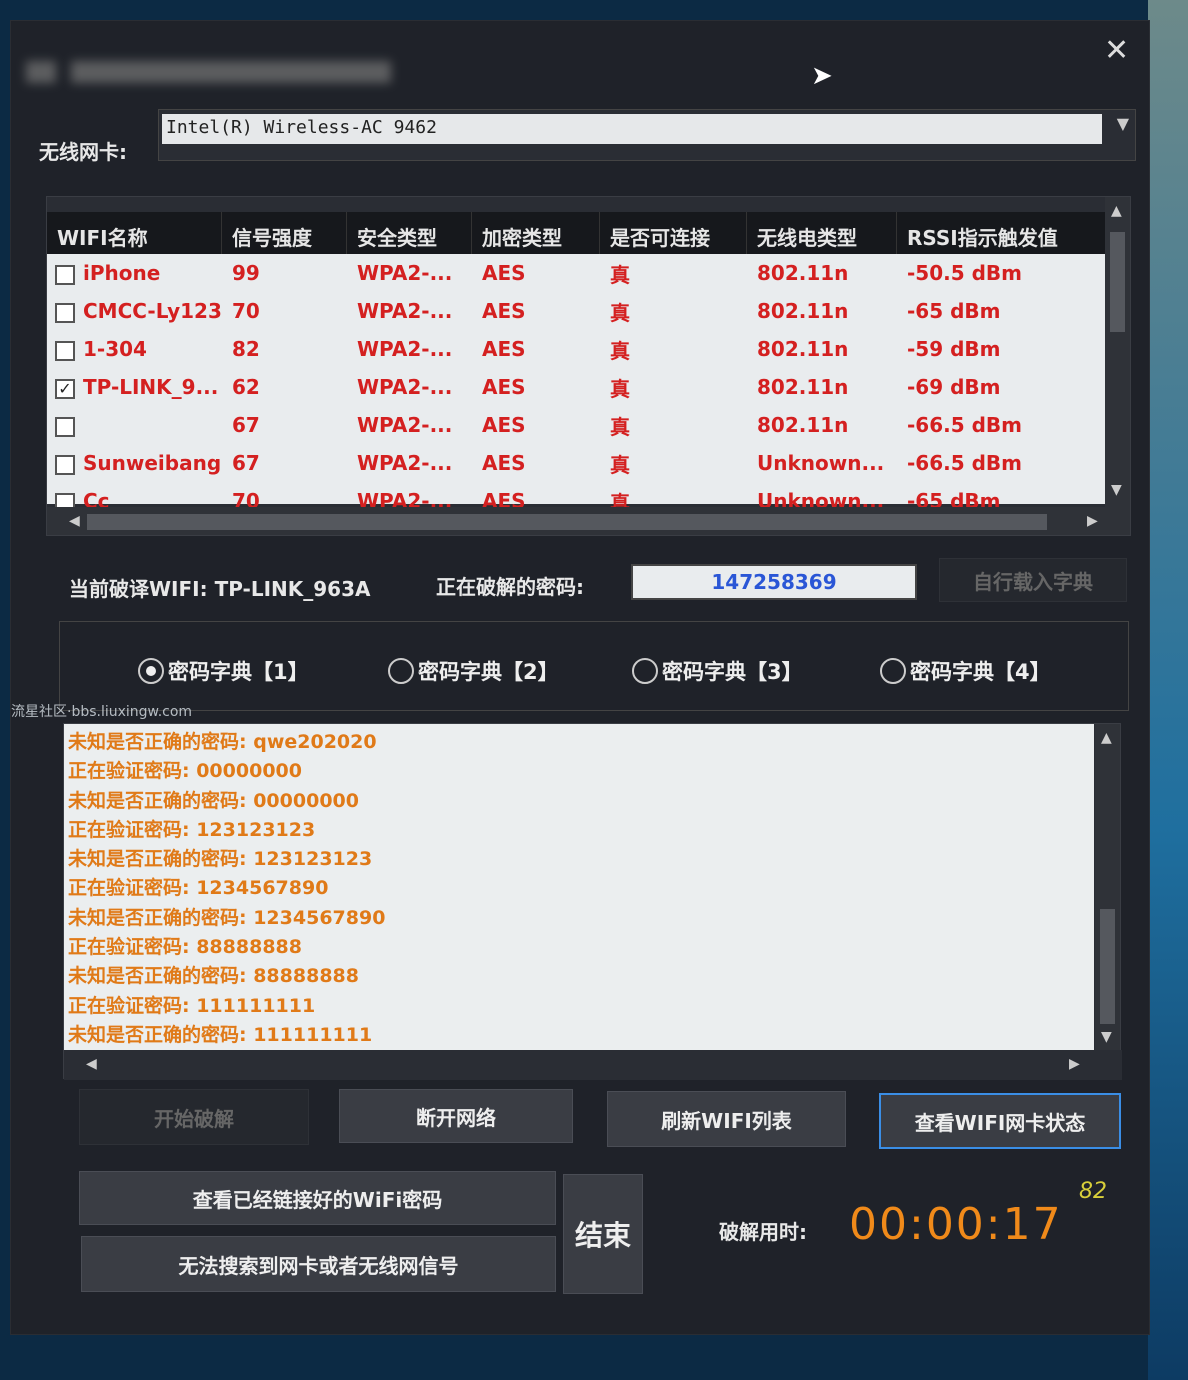 The width and height of the screenshot is (1188, 1380). What do you see at coordinates (965, 425) in the screenshot?
I see `cell-rssi: -66.5 dBm` at bounding box center [965, 425].